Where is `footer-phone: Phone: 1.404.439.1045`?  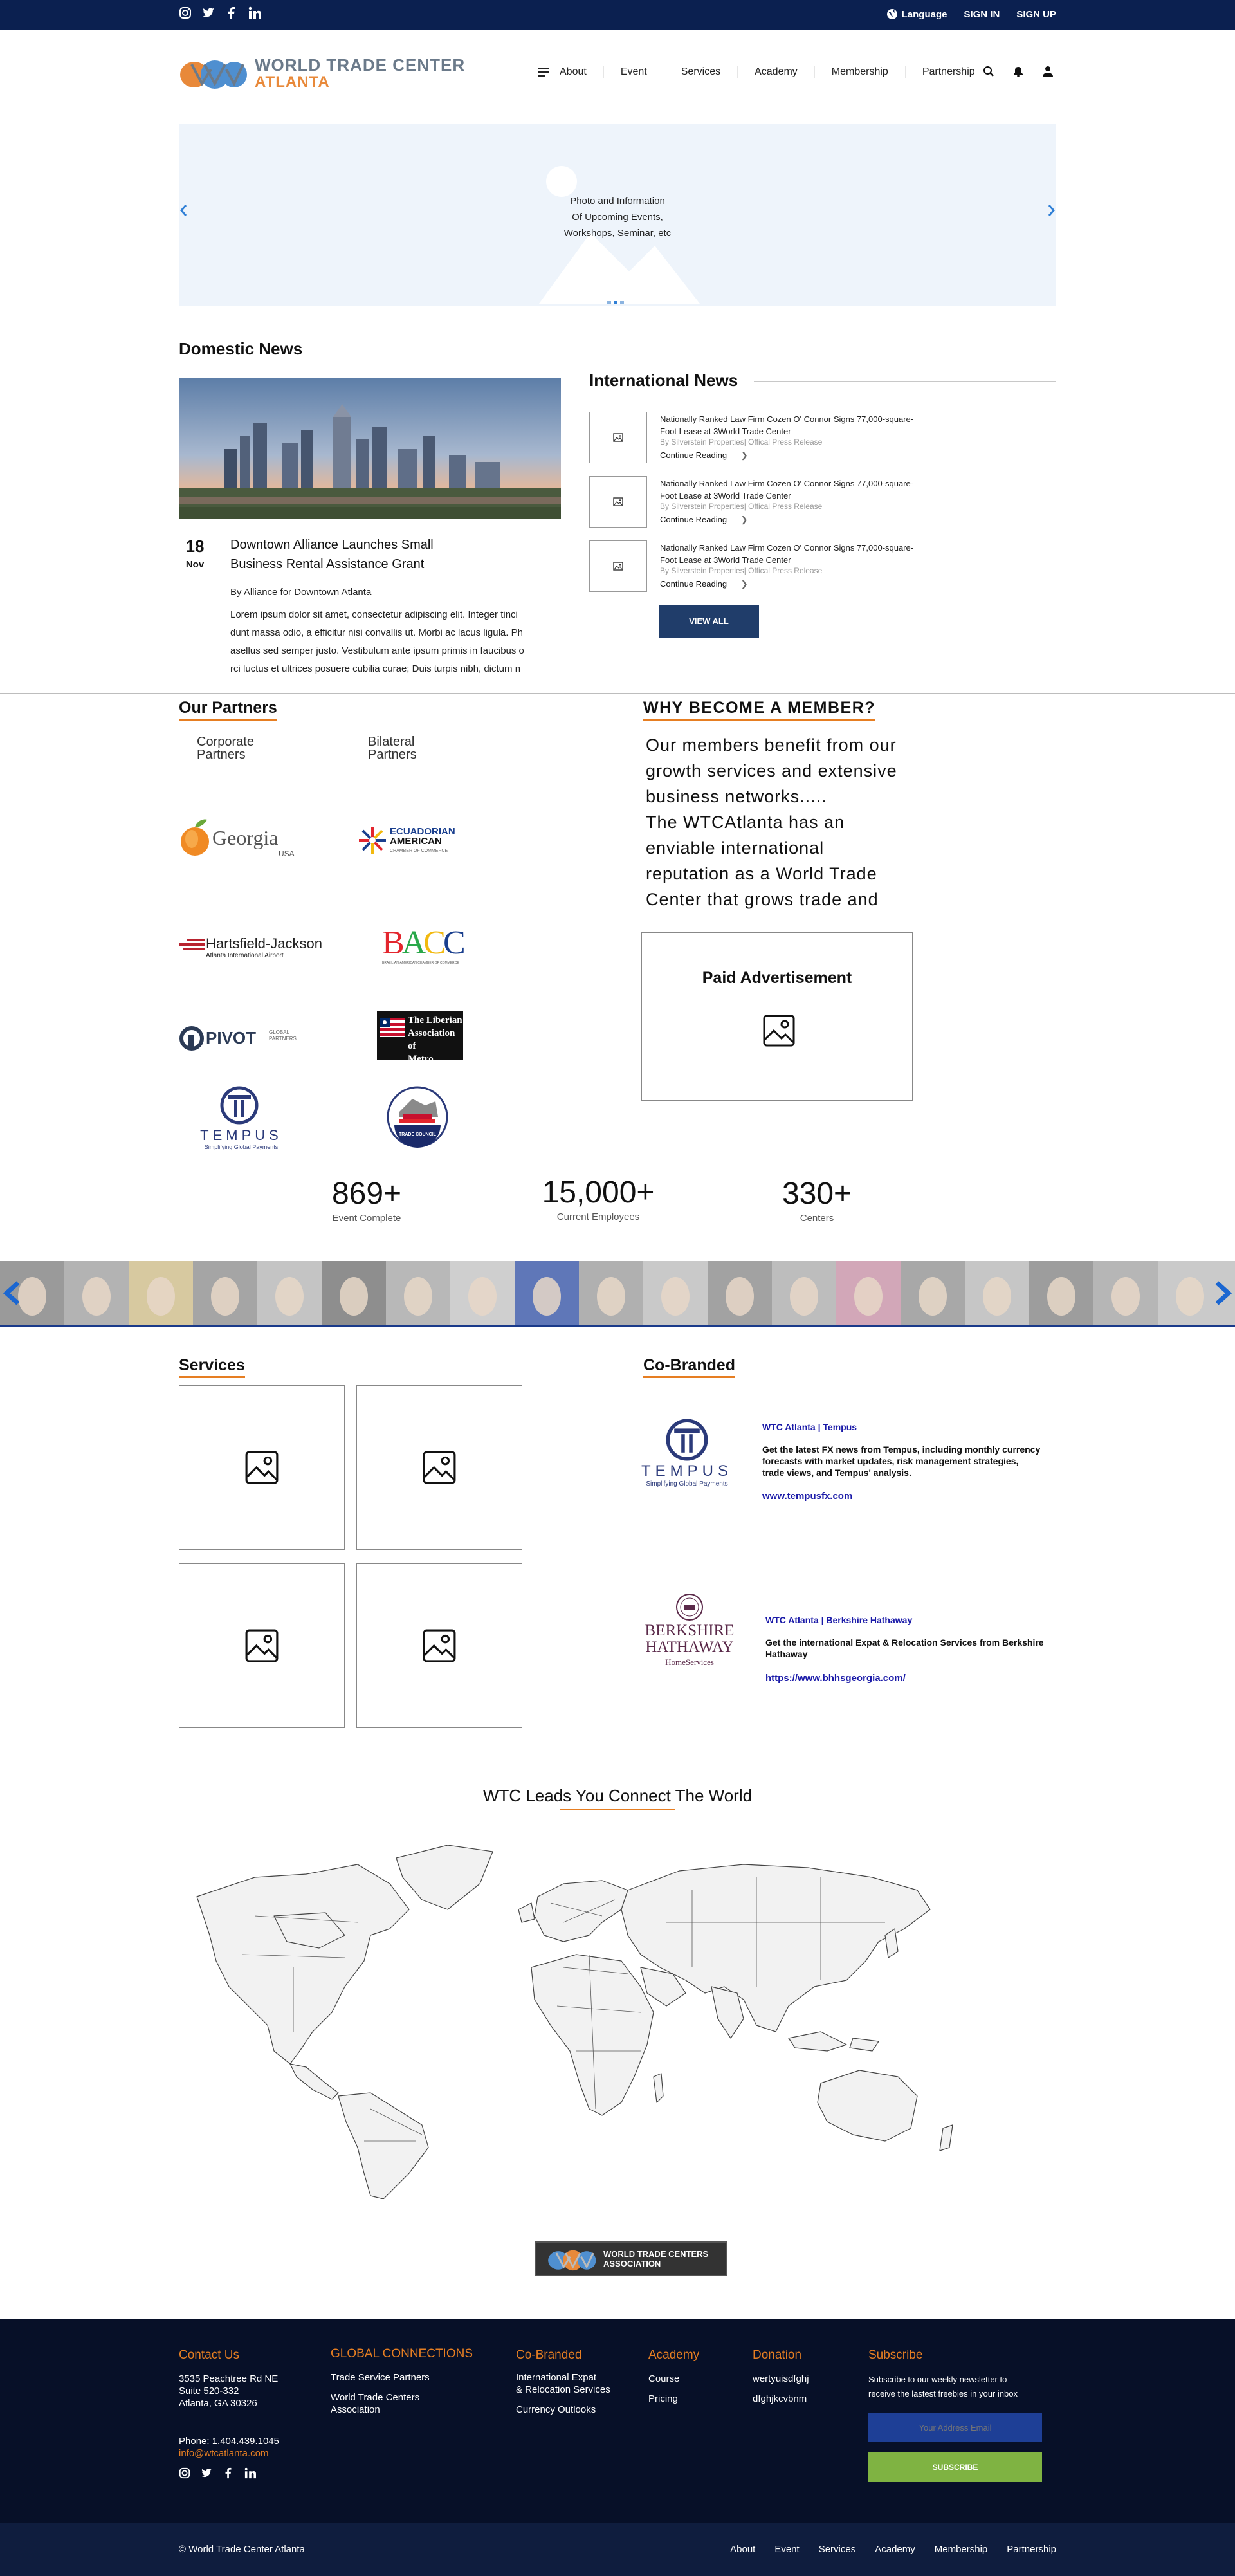 footer-phone: Phone: 1.404.439.1045 is located at coordinates (229, 2441).